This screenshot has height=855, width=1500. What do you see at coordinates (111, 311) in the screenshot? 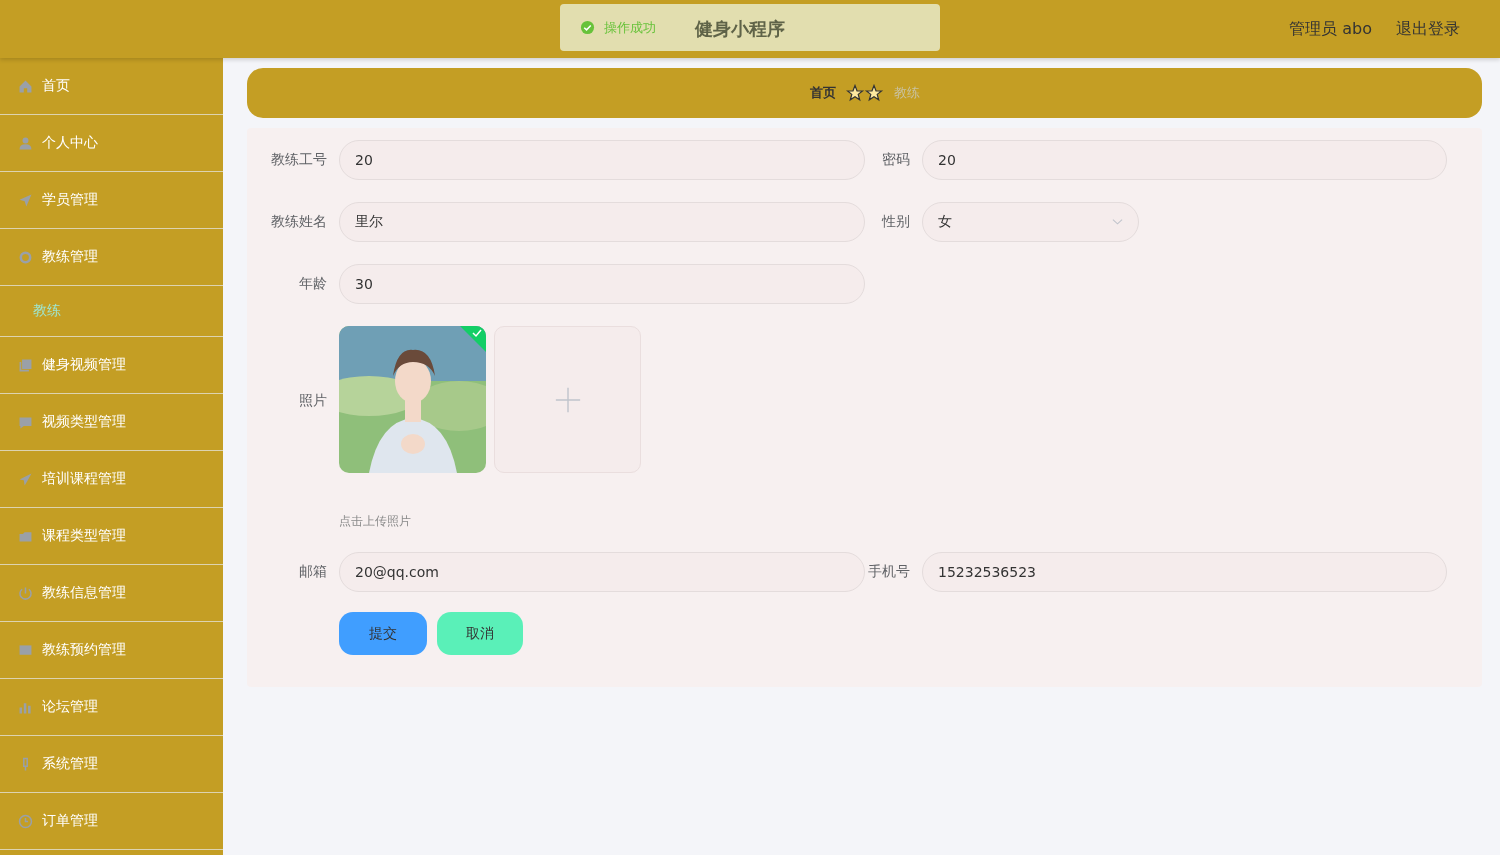
I see `submenu-item: 教练` at bounding box center [111, 311].